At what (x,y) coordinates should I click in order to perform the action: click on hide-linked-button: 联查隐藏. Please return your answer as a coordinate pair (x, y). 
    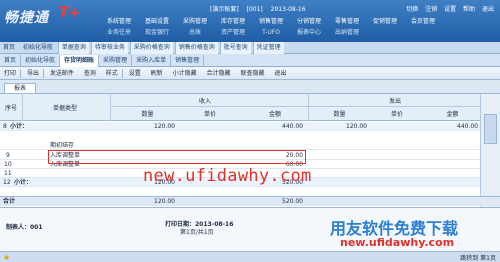
    Looking at the image, I should click on (252, 73).